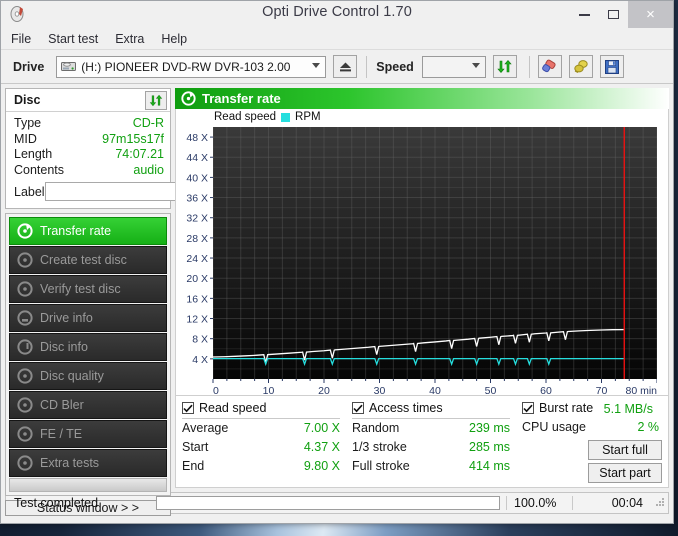  I want to click on result-value: 414 ms, so click(489, 466).